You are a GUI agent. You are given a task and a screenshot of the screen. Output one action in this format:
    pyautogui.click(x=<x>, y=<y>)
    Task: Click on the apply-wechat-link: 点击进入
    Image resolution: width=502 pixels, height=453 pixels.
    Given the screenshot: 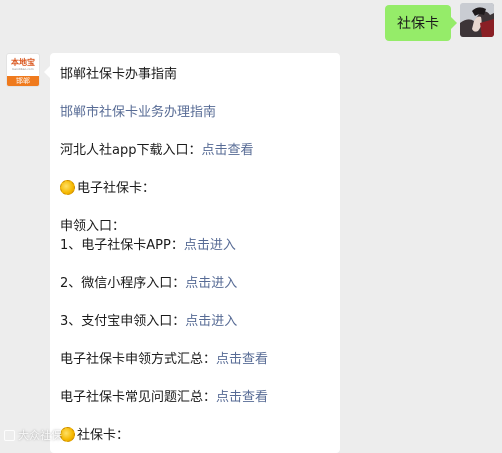 What is the action you would take?
    pyautogui.click(x=211, y=283)
    